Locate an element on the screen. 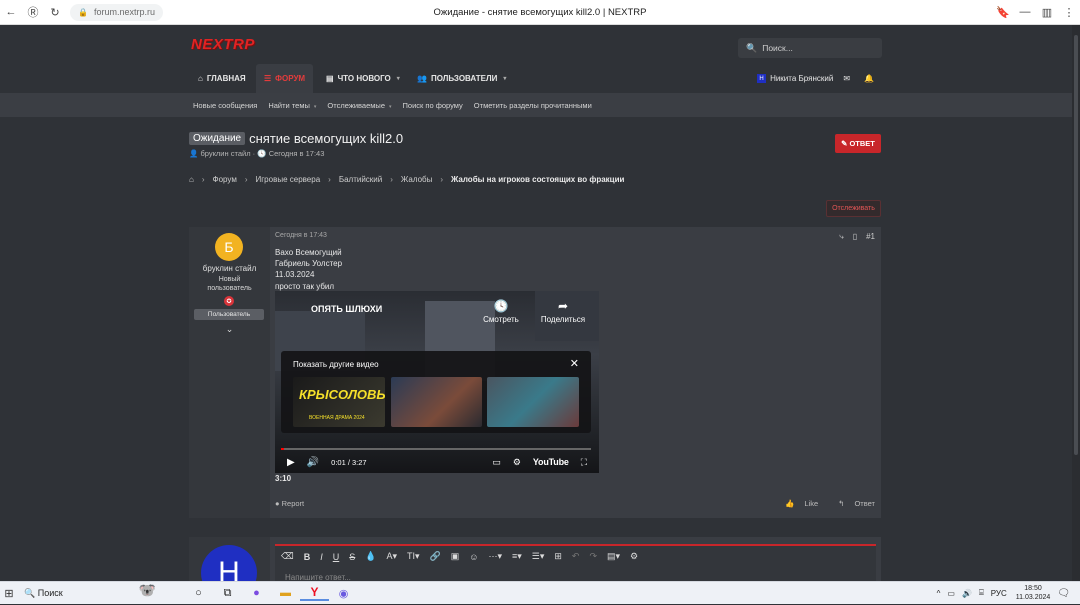 The height and width of the screenshot is (605, 1080). font-icon: A▾ is located at coordinates (391, 556).